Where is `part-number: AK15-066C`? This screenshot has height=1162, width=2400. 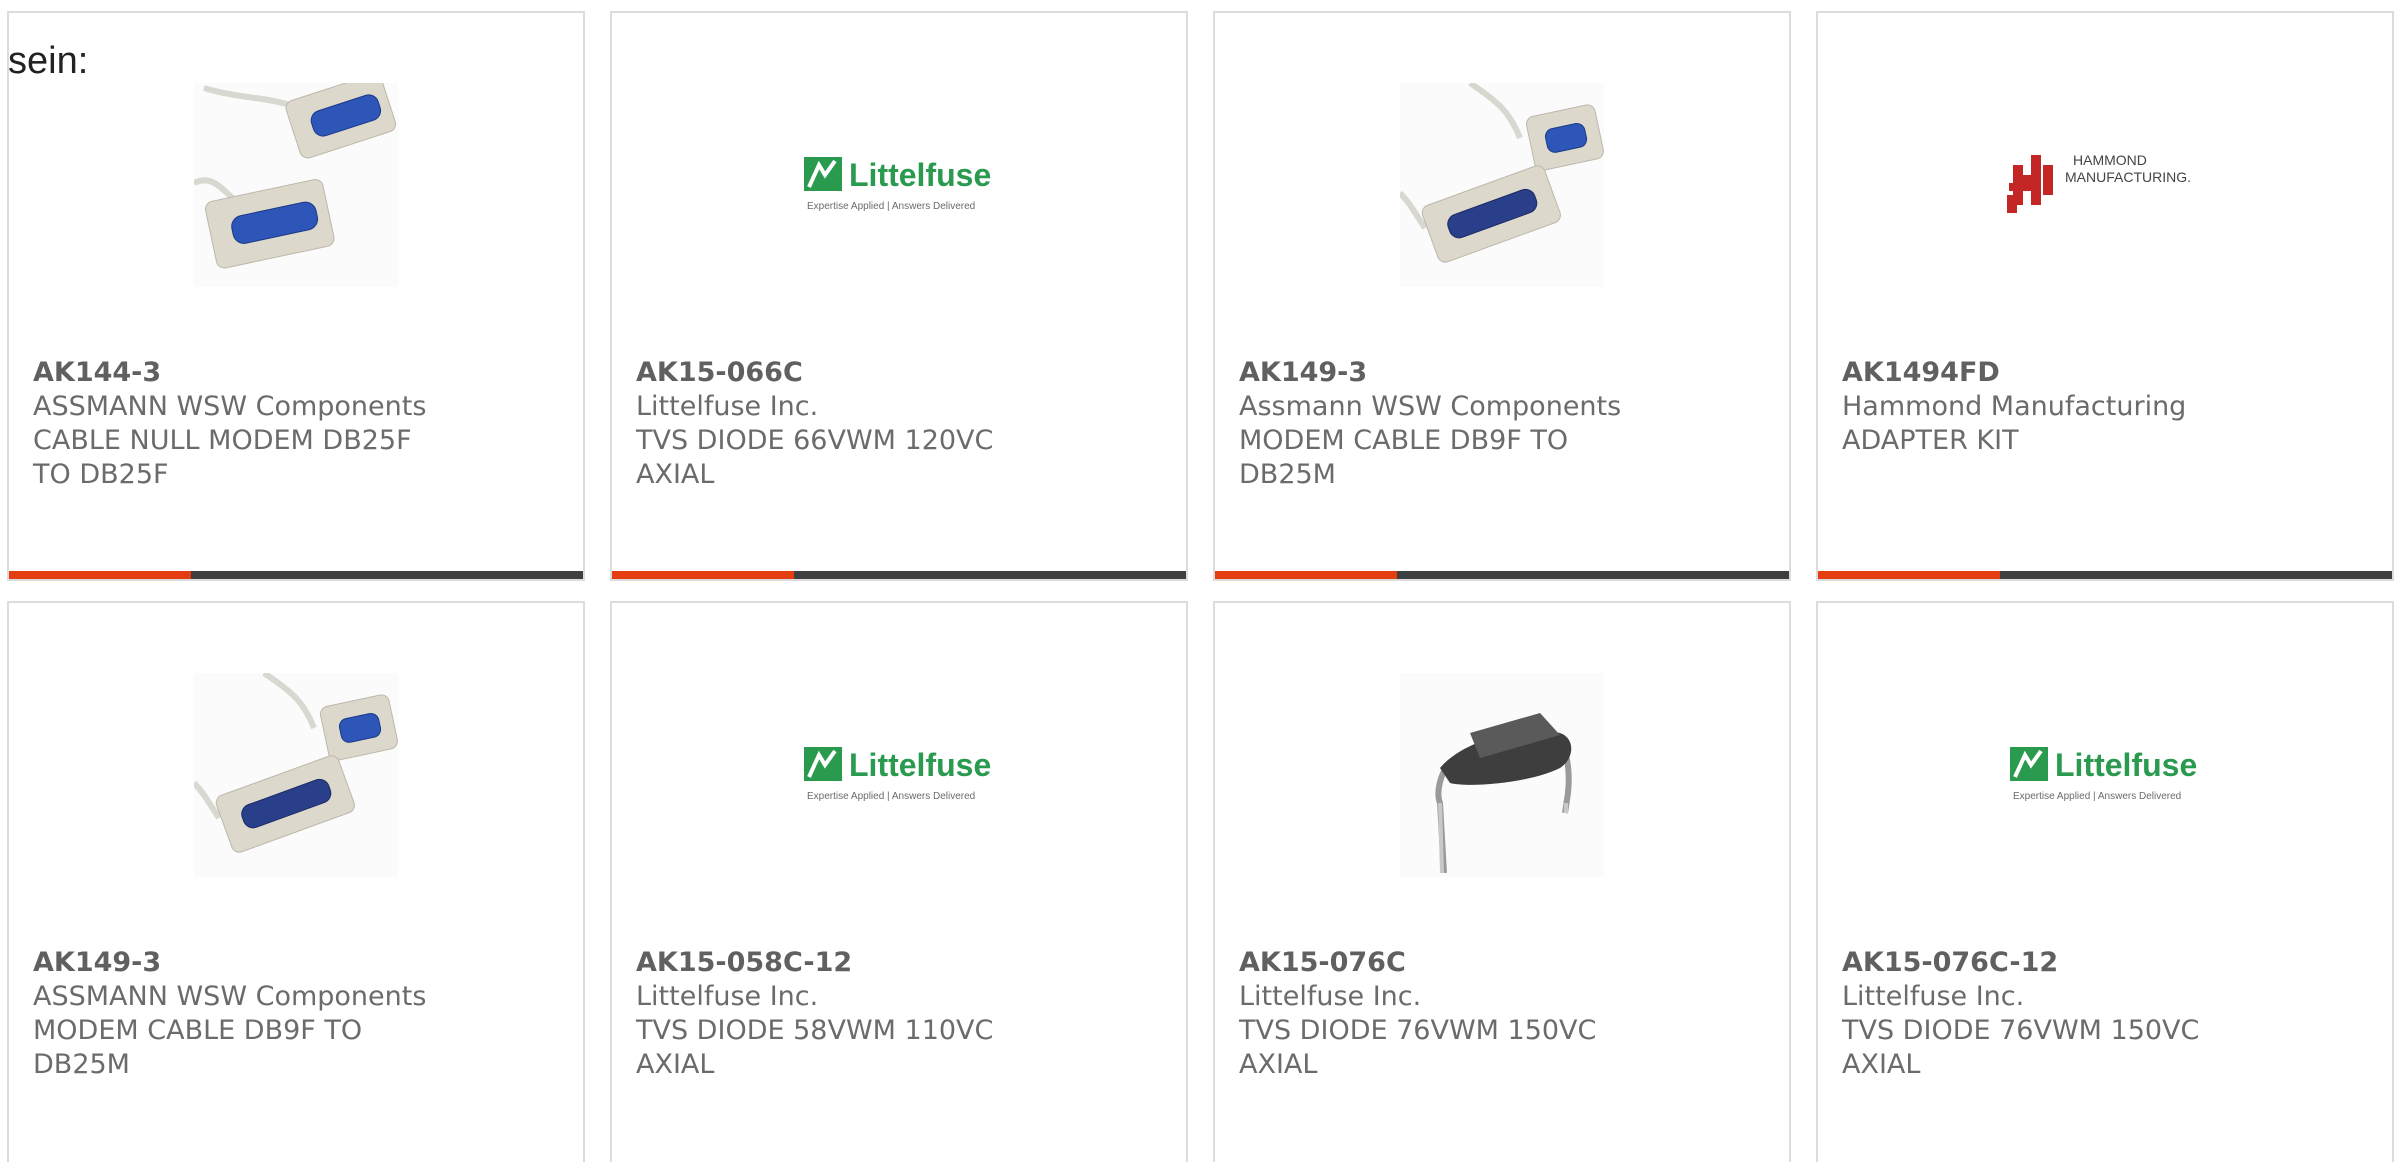
part-number: AK15-066C is located at coordinates (841, 373).